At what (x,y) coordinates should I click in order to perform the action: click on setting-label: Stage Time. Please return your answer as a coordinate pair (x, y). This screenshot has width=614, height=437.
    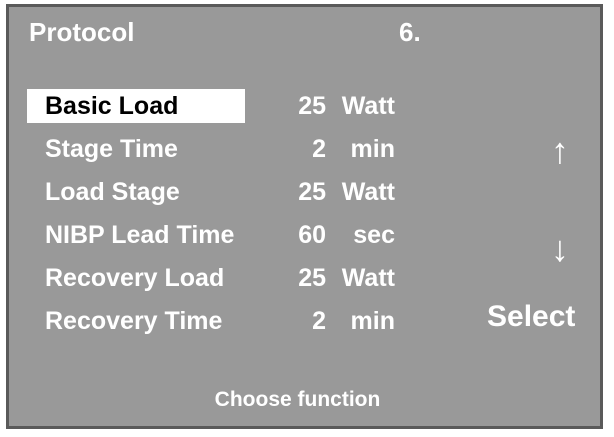
    Looking at the image, I should click on (111, 149).